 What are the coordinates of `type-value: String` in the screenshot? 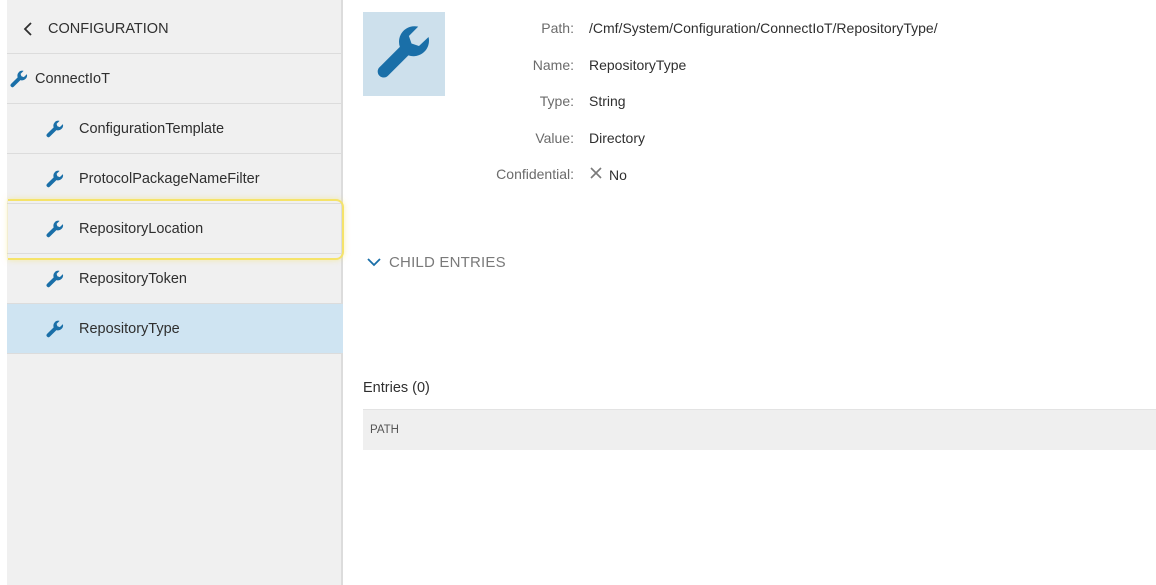 It's located at (607, 101).